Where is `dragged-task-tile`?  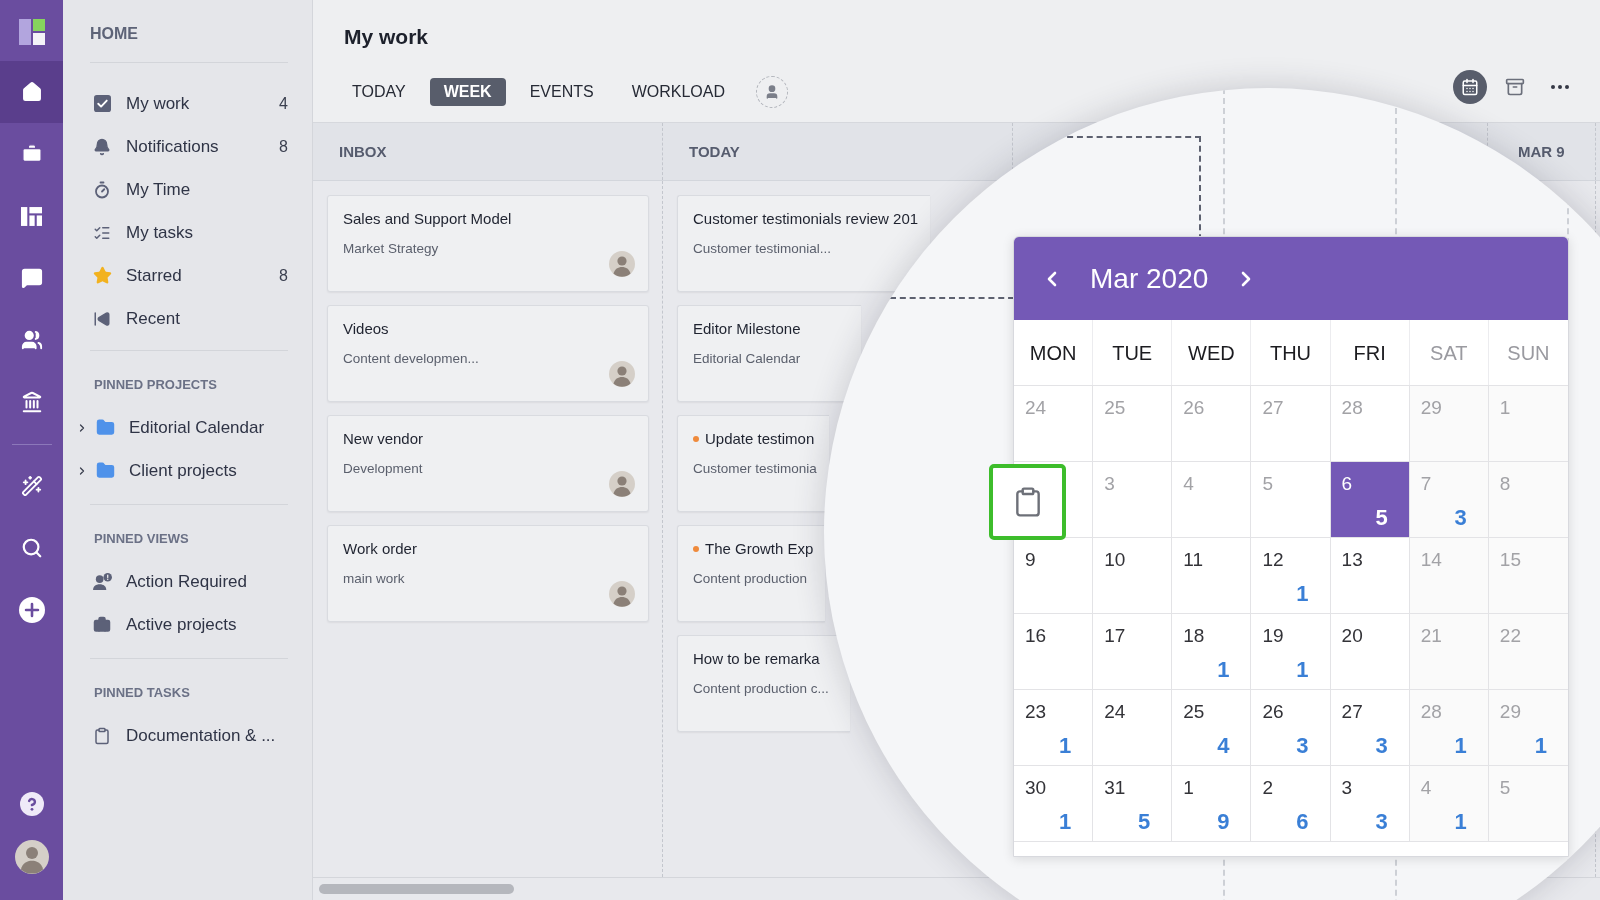
dragged-task-tile is located at coordinates (1027, 502).